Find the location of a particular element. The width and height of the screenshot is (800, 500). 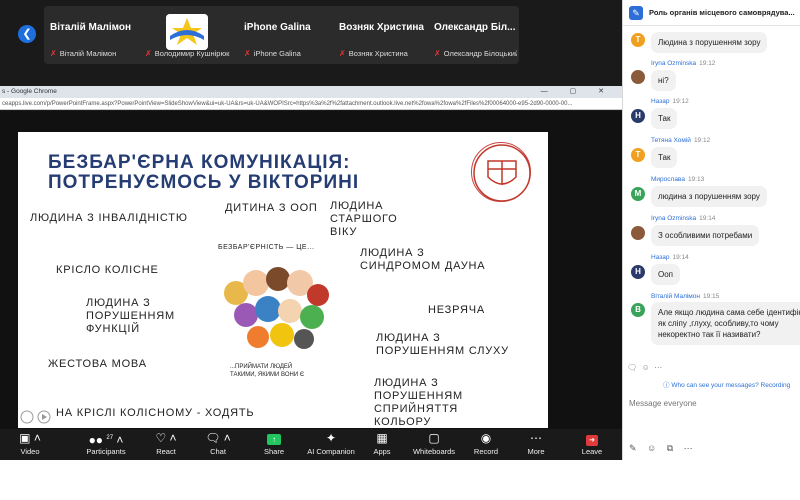

quiz-term: ЛЮДИНА З ПОРУШЕННЯМ ФУНКЦІЙ is located at coordinates (130, 316).